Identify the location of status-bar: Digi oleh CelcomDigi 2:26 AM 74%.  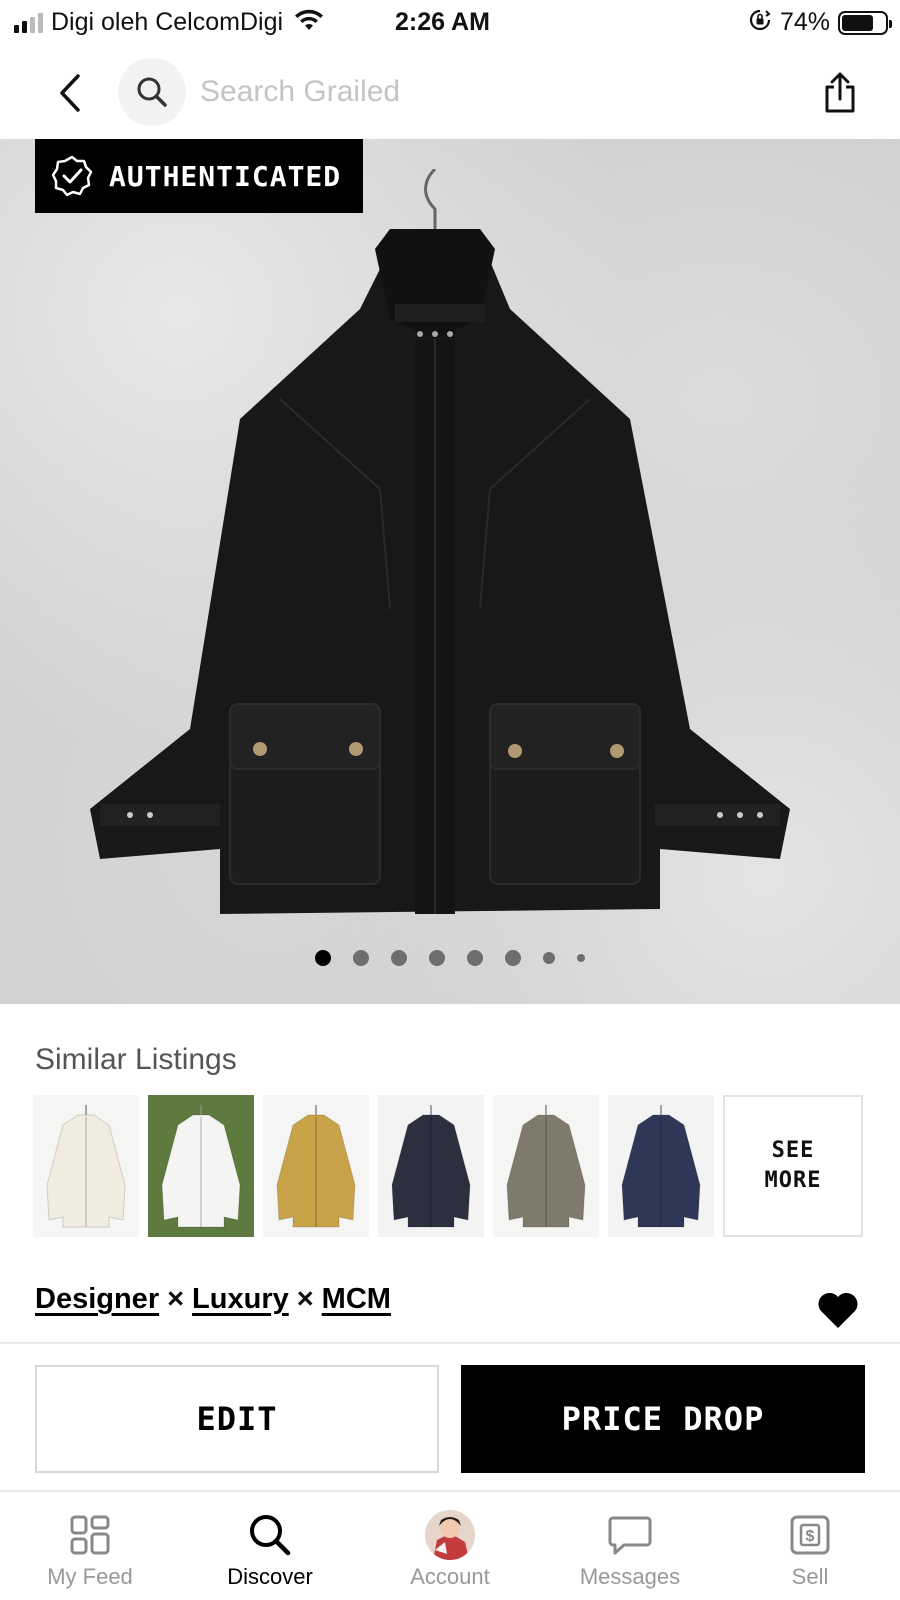
(450, 23).